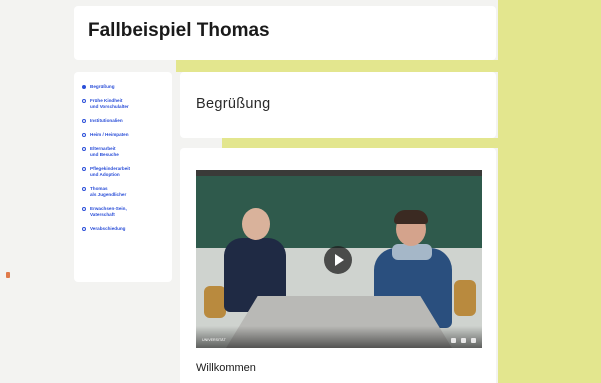 The height and width of the screenshot is (383, 601). What do you see at coordinates (339, 337) in the screenshot?
I see `video-controls-shade` at bounding box center [339, 337].